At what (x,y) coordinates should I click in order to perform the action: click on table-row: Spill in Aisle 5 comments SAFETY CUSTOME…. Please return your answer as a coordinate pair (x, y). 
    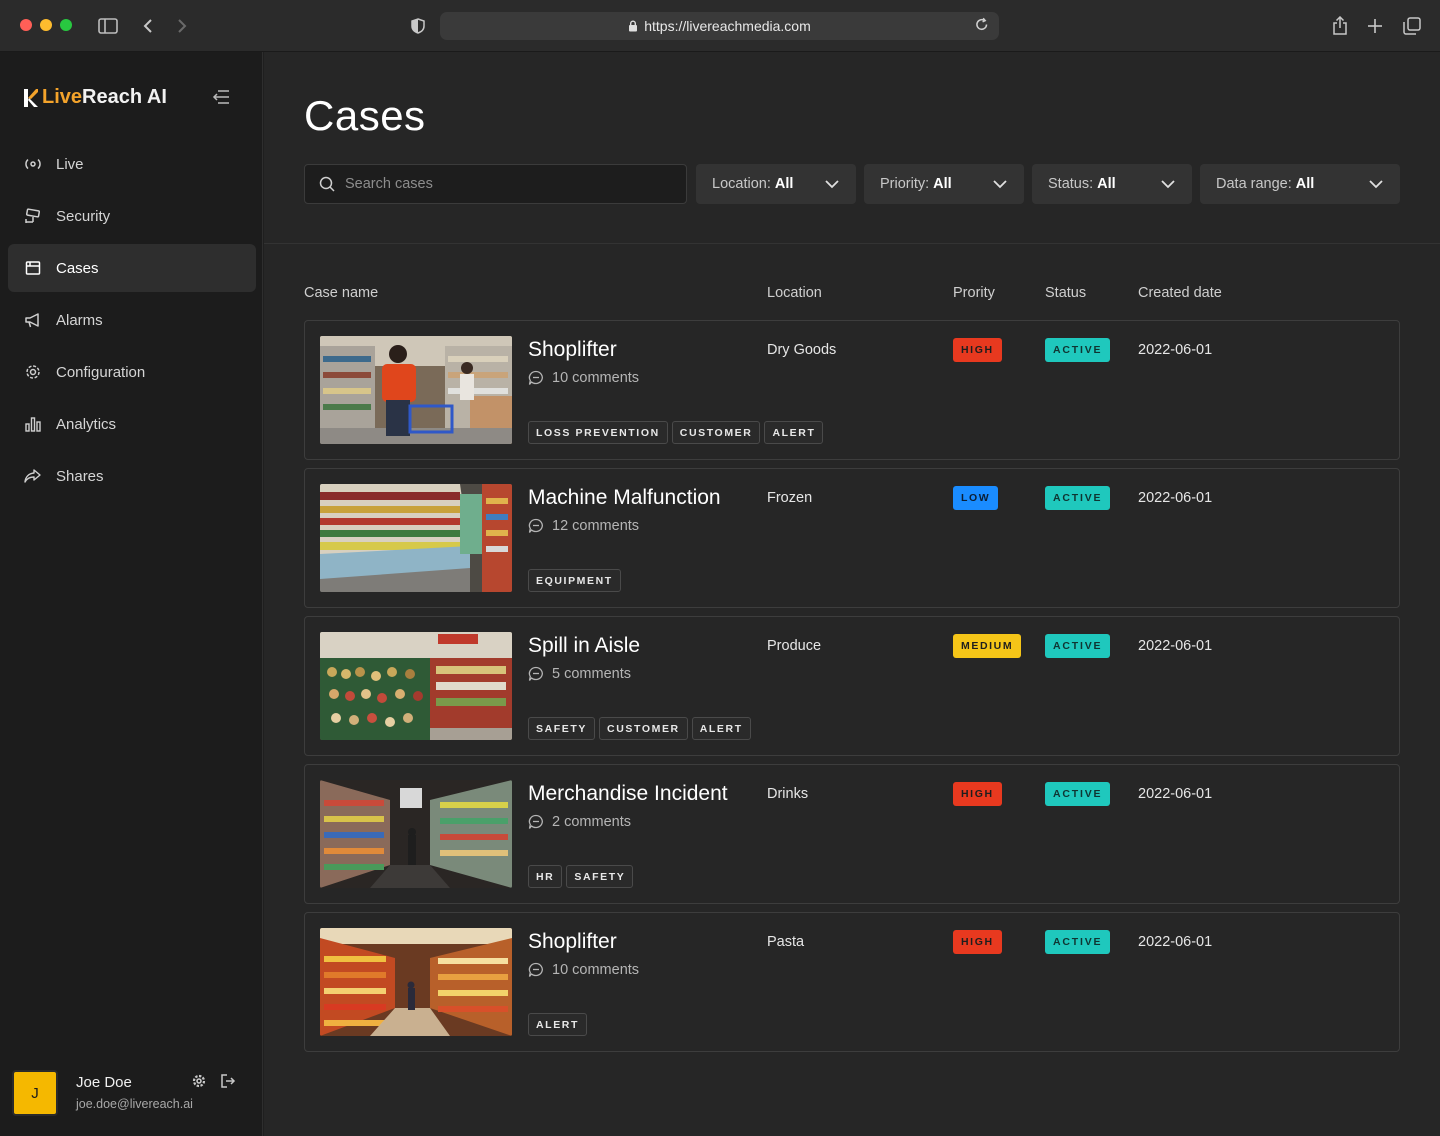
    Looking at the image, I should click on (852, 686).